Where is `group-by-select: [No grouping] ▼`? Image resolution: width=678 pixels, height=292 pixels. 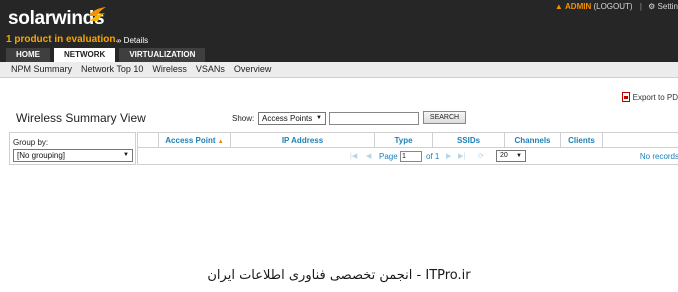
group-by-select: [No grouping] ▼ is located at coordinates (73, 155).